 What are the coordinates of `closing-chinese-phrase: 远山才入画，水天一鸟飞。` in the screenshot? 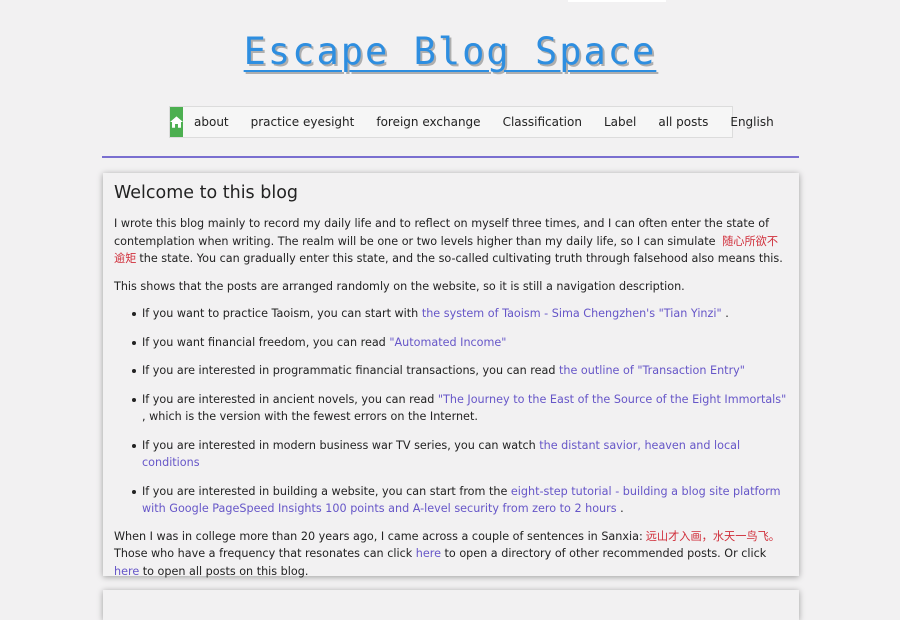 It's located at (712, 536).